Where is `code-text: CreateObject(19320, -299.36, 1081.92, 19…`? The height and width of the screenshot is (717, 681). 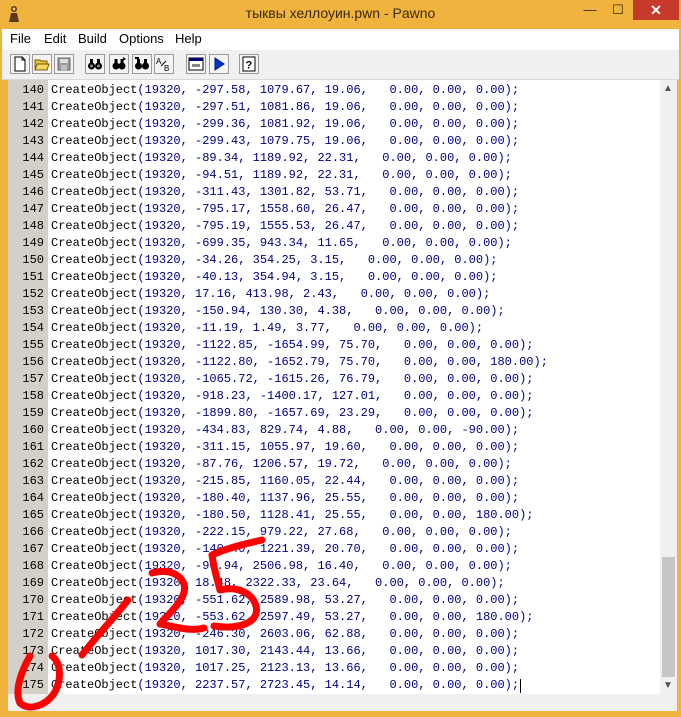 code-text: CreateObject(19320, -299.36, 1081.92, 19… is located at coordinates (285, 124).